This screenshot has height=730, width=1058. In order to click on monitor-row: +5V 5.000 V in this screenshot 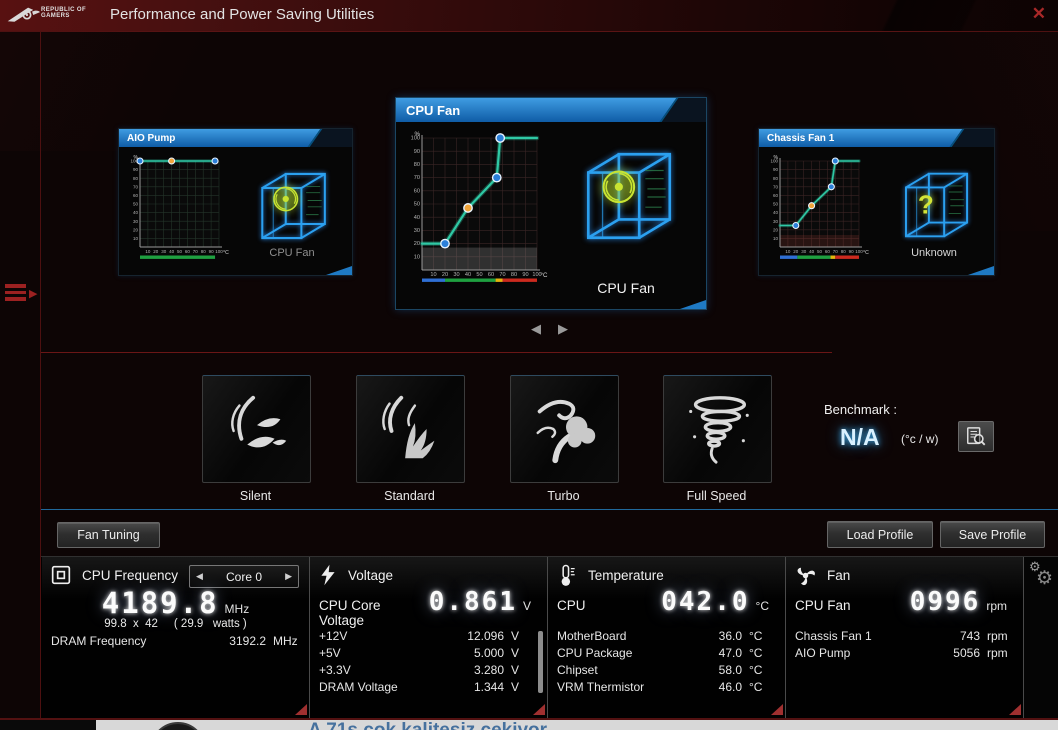, I will do `click(419, 653)`.